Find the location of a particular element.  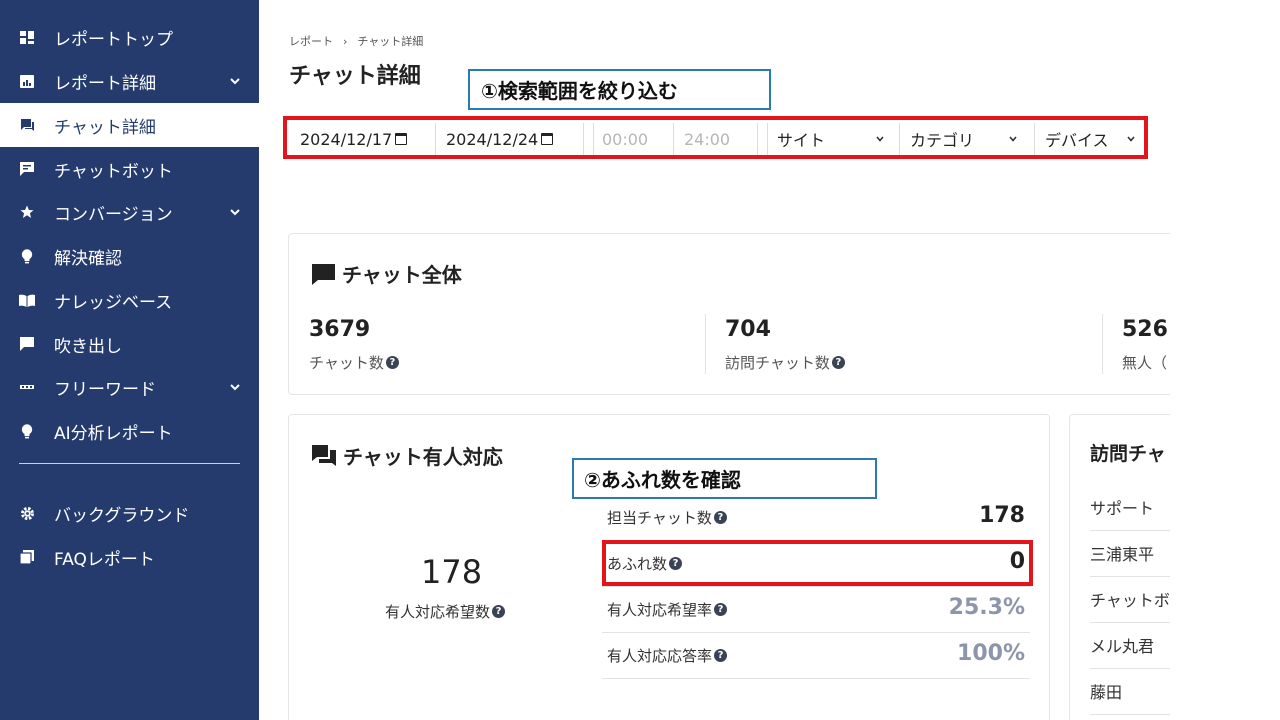

sidebar-item-label: チャットボット is located at coordinates (113, 171).